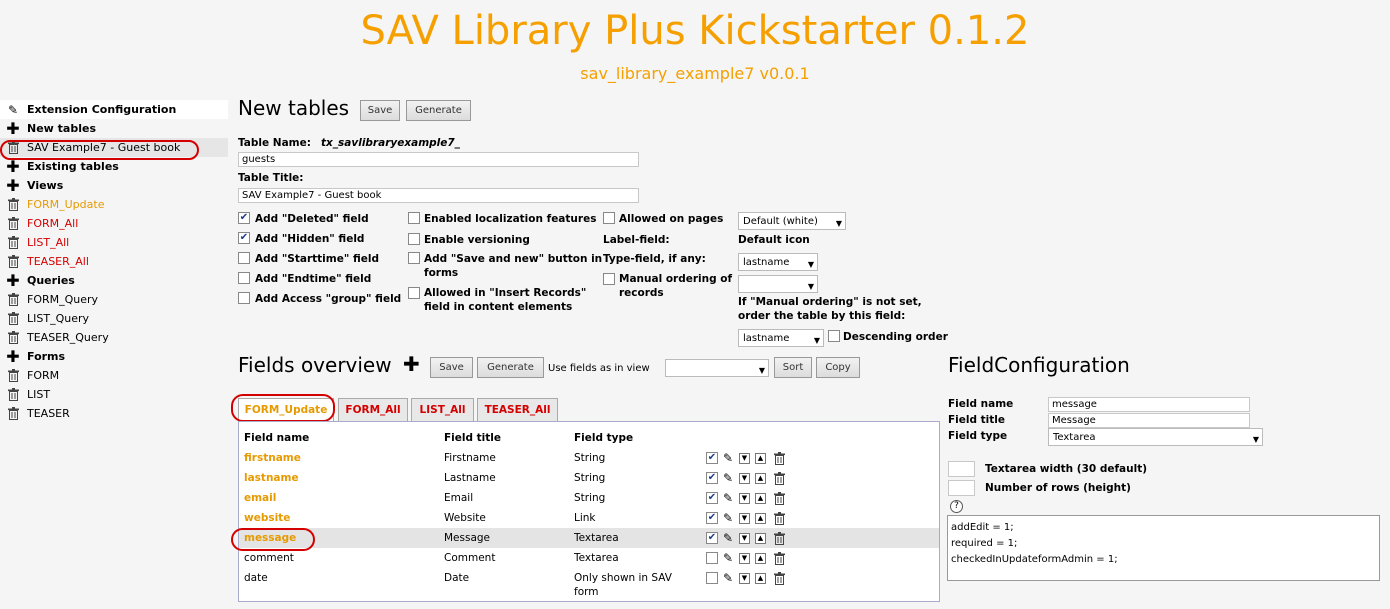  Describe the element at coordinates (793, 367) in the screenshot. I see `sort-button: Sort` at that location.